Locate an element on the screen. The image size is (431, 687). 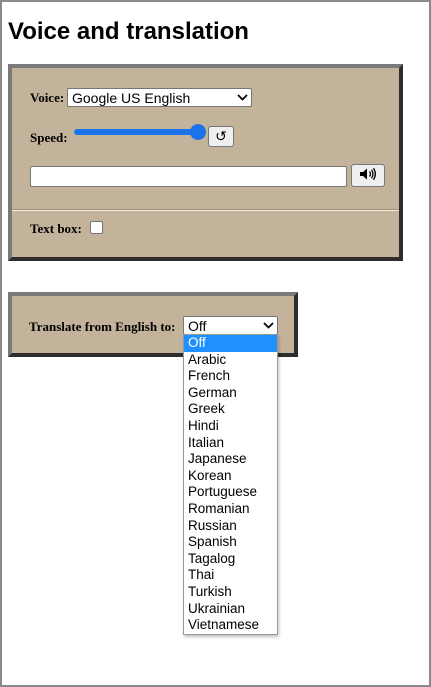
dropdown-option-russian: Russian is located at coordinates (230, 526).